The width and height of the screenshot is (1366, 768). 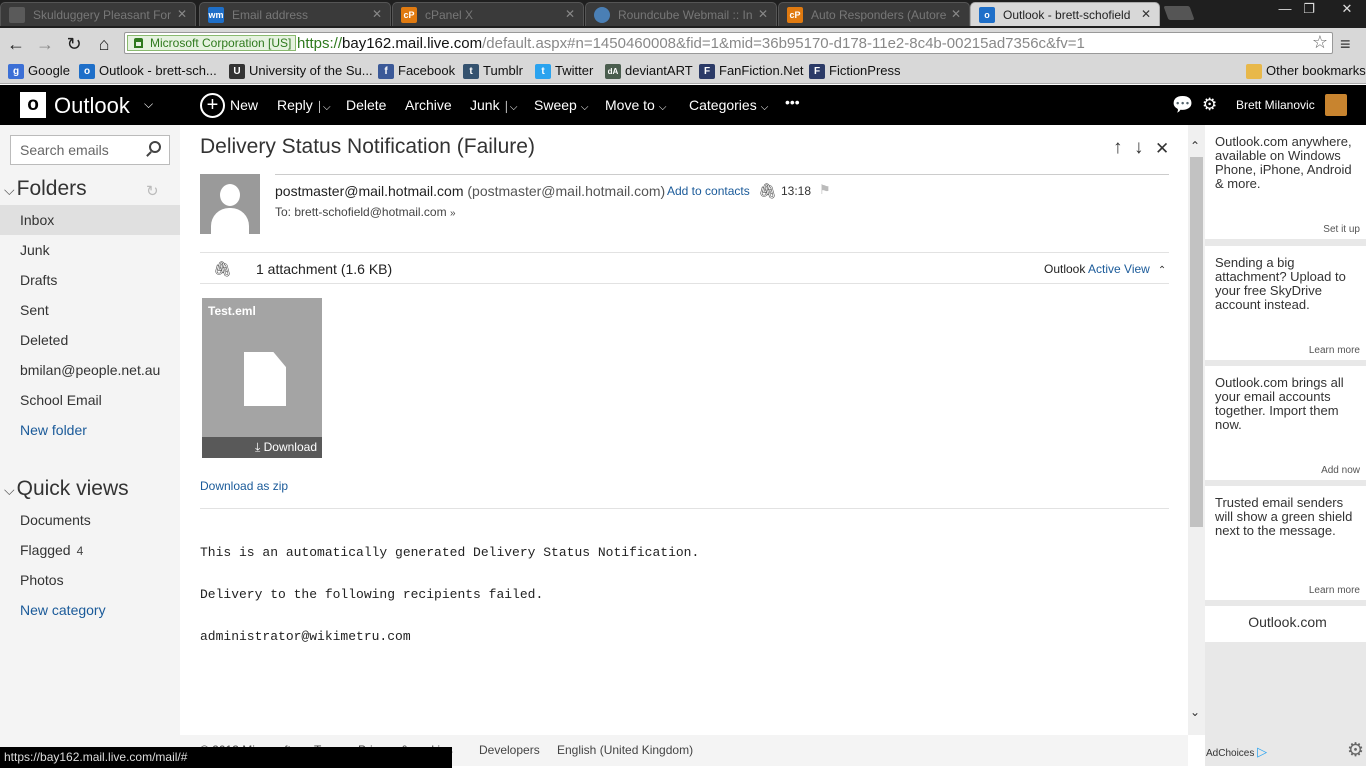 What do you see at coordinates (874, 14) in the screenshot?
I see `browser-tab: cP Auto Responders (Autore ✕` at bounding box center [874, 14].